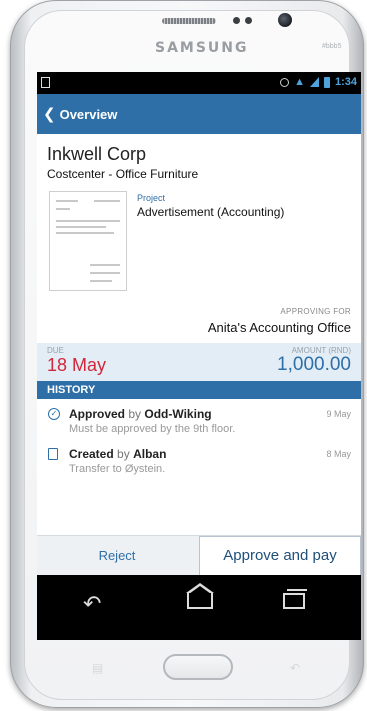 This screenshot has width=367, height=711. I want to click on history-action: Approved, so click(97, 414).